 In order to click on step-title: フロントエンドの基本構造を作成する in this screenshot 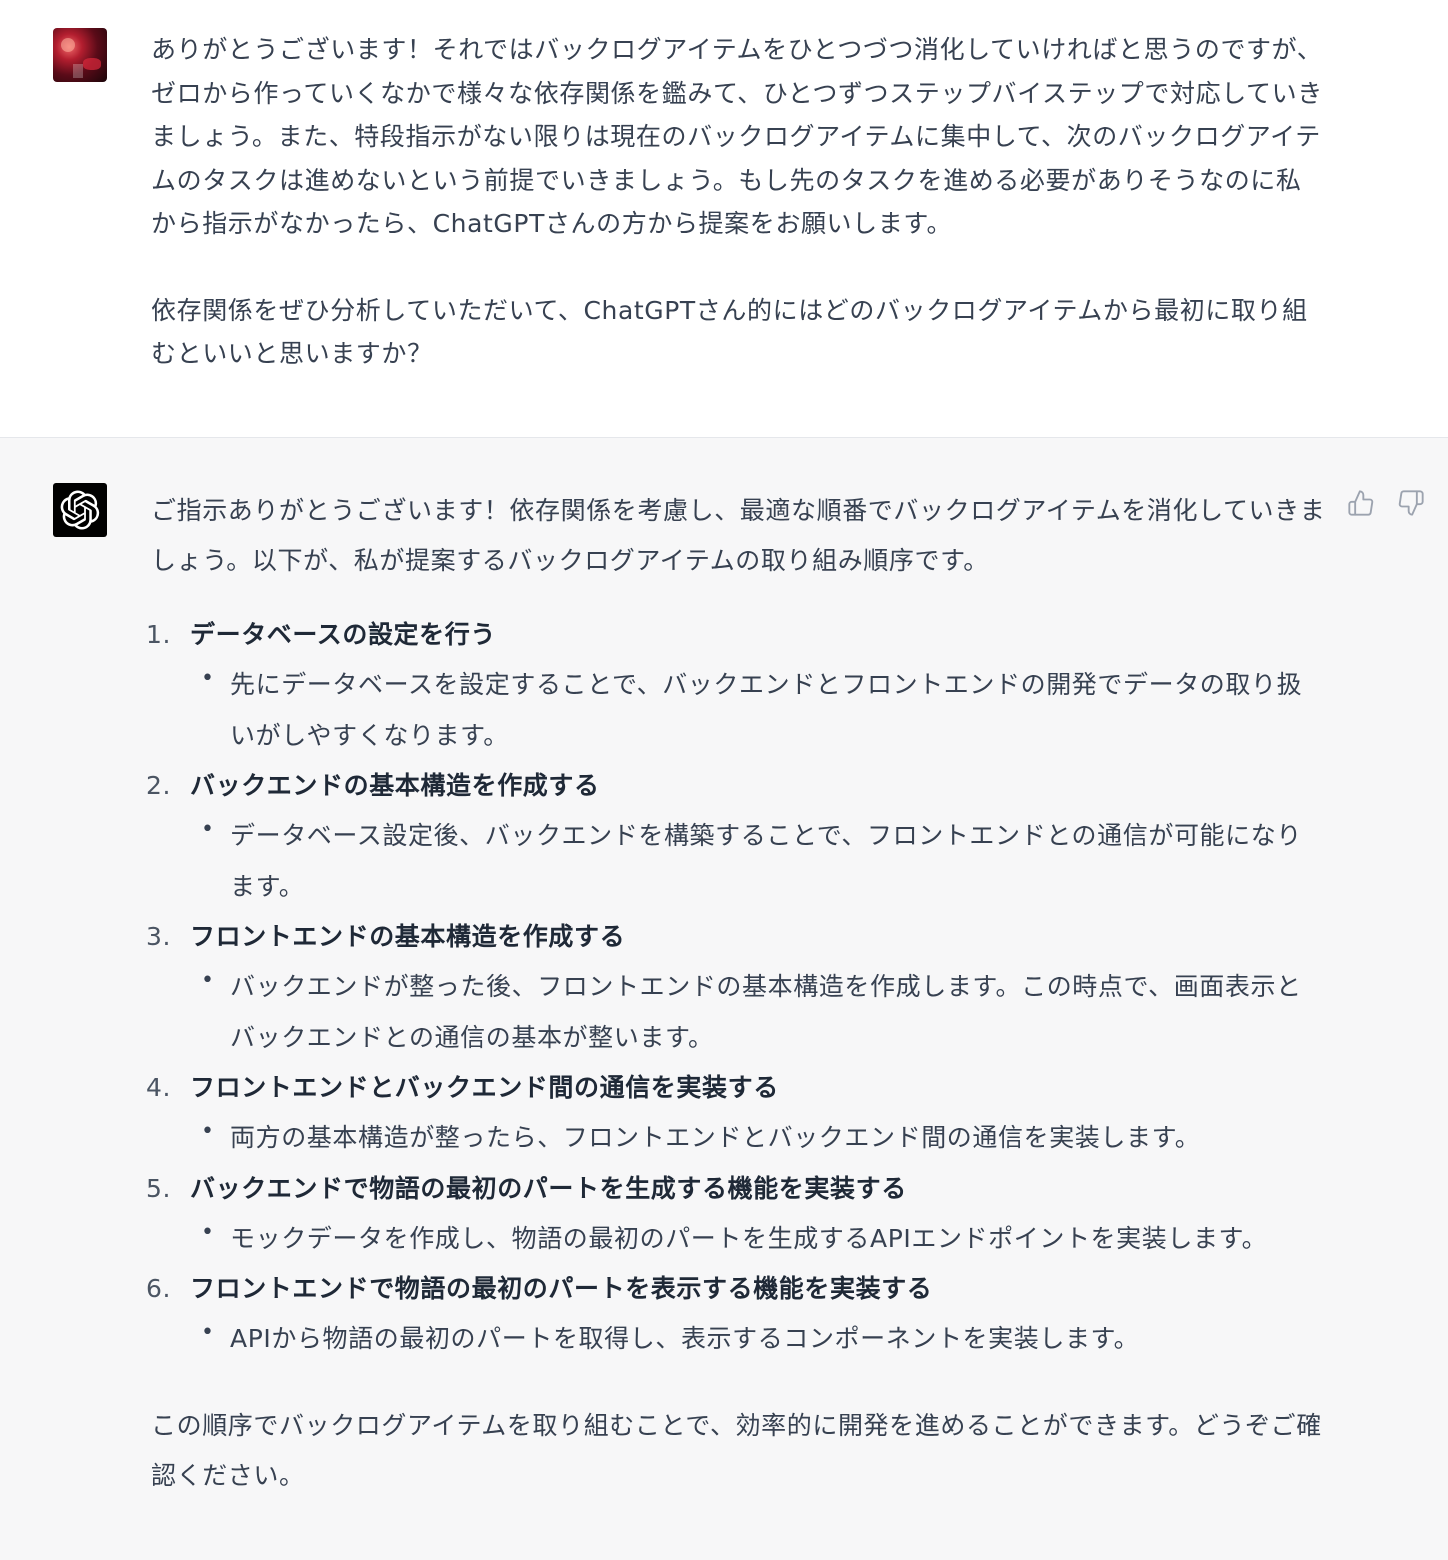, I will do `click(408, 936)`.